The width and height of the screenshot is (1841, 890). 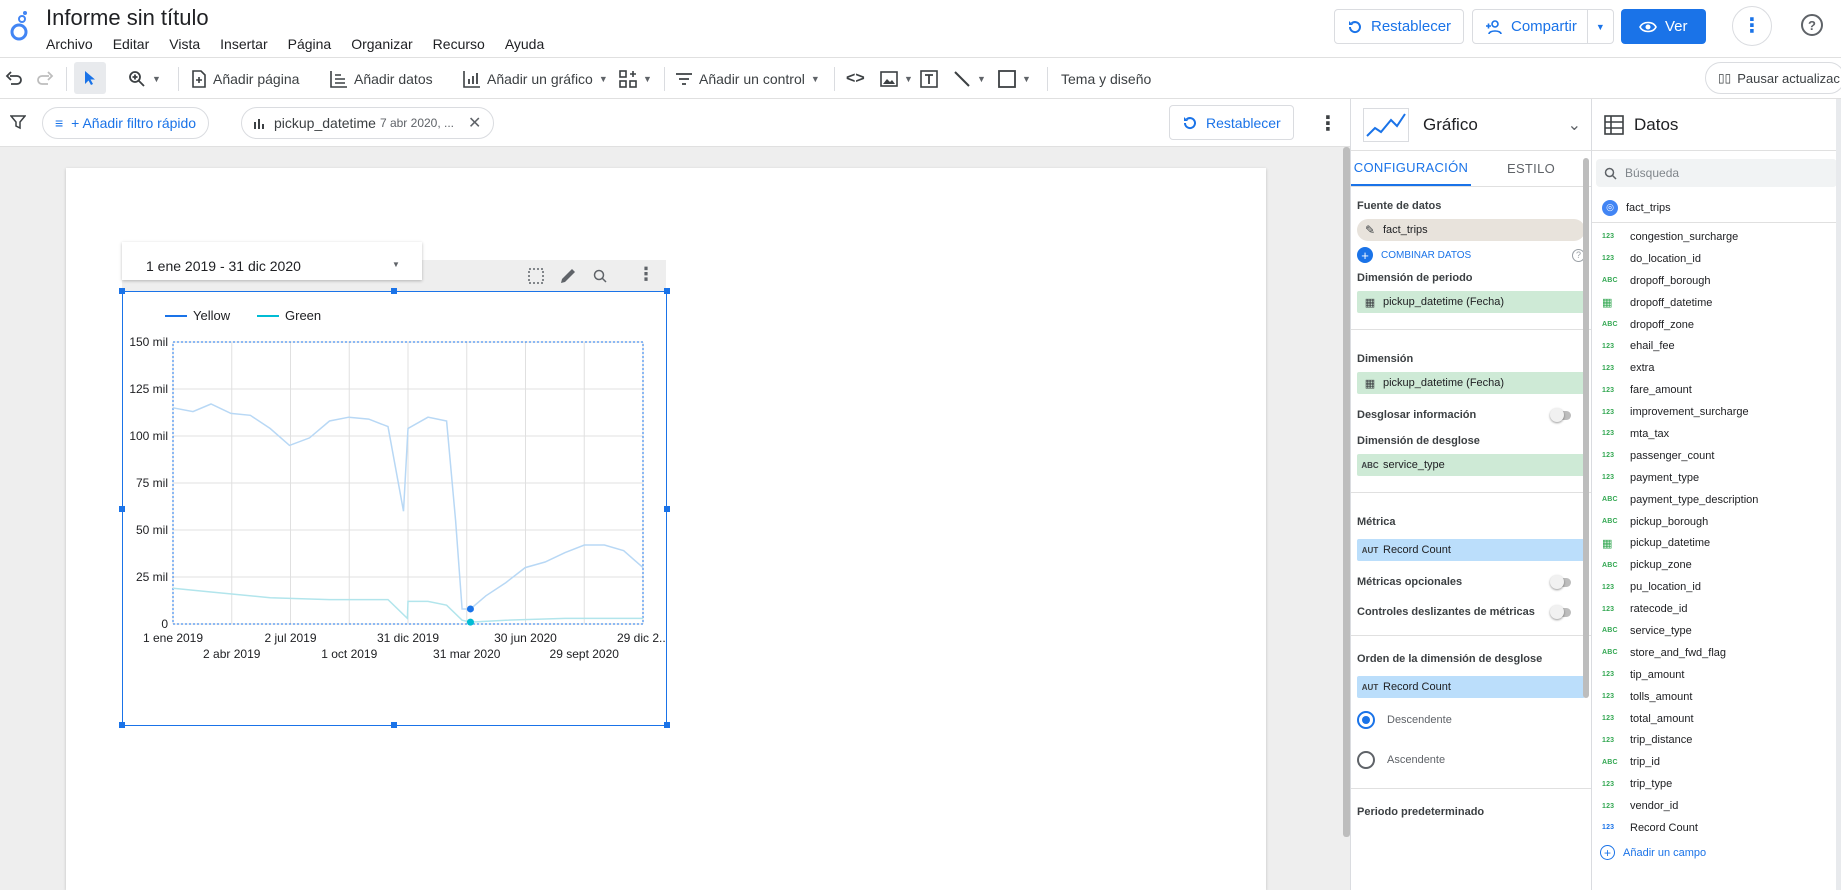 I want to click on select-area-icon, so click(x=536, y=276).